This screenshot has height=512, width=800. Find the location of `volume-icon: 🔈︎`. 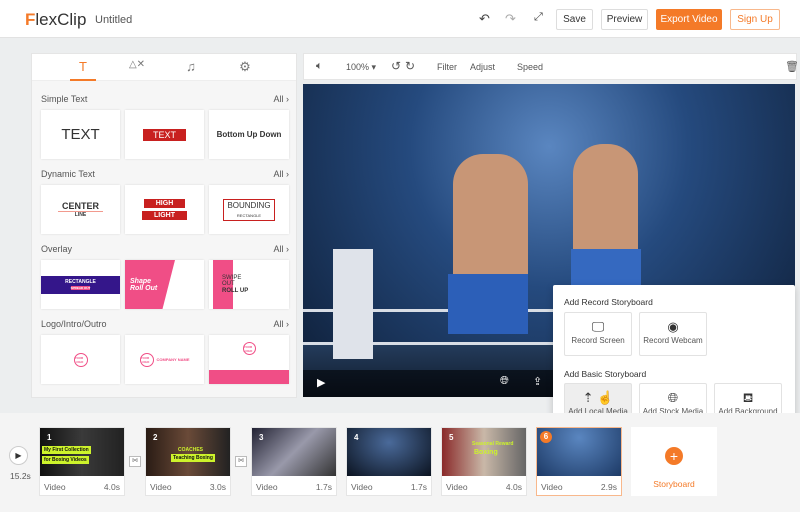

volume-icon: 🔈︎ is located at coordinates (319, 66).